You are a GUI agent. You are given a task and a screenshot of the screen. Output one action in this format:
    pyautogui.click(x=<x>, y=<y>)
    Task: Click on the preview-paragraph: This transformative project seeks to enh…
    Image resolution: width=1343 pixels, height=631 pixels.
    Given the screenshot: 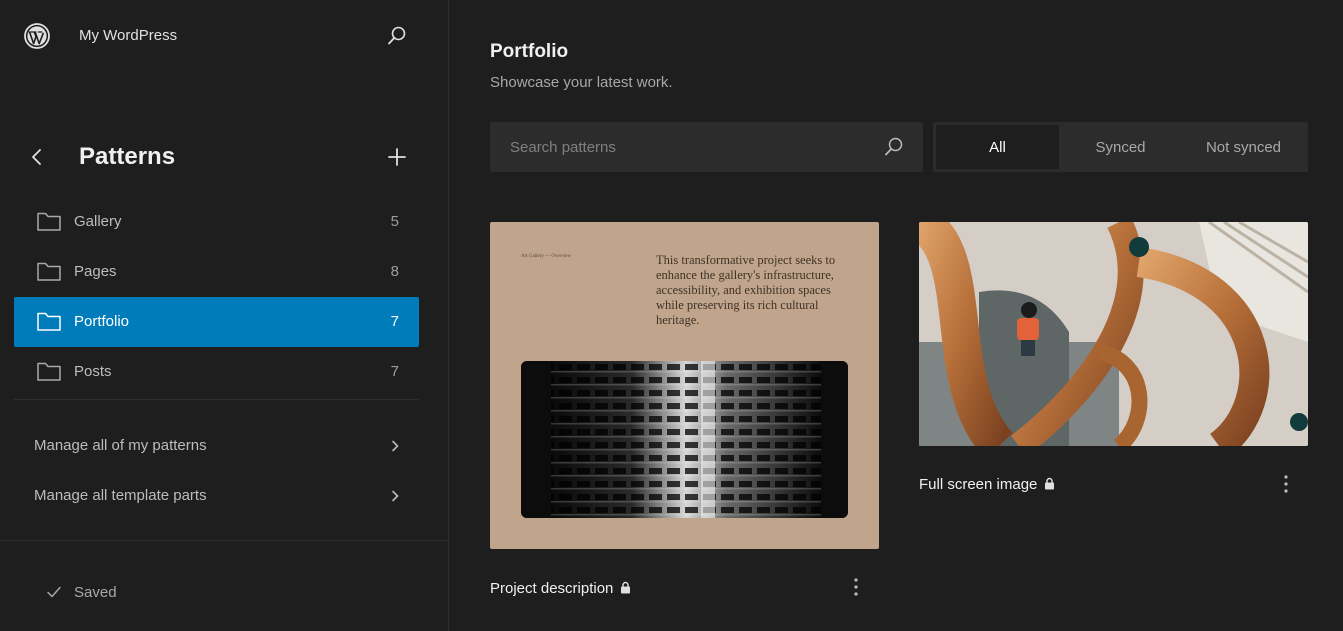 What is the action you would take?
    pyautogui.click(x=746, y=290)
    